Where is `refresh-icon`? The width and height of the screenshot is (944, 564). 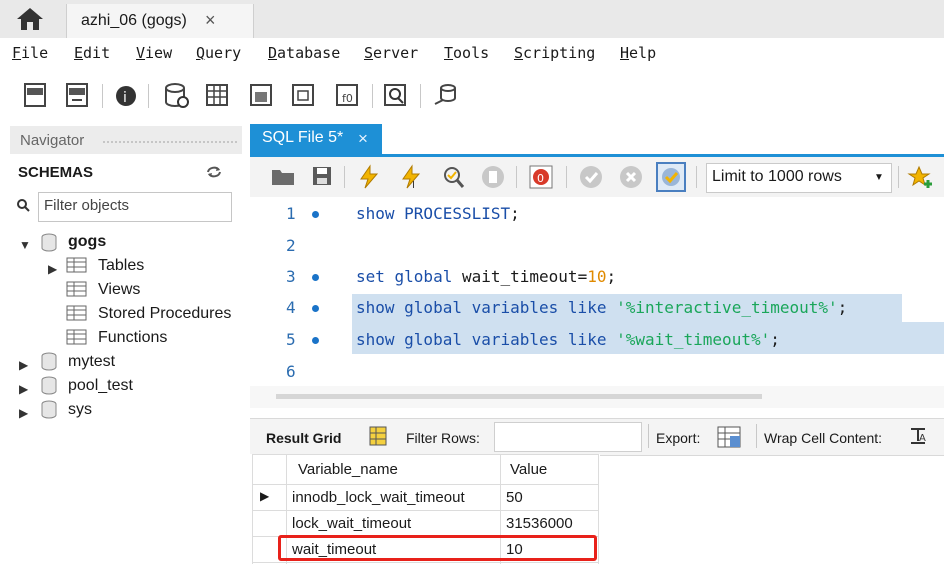 refresh-icon is located at coordinates (214, 172).